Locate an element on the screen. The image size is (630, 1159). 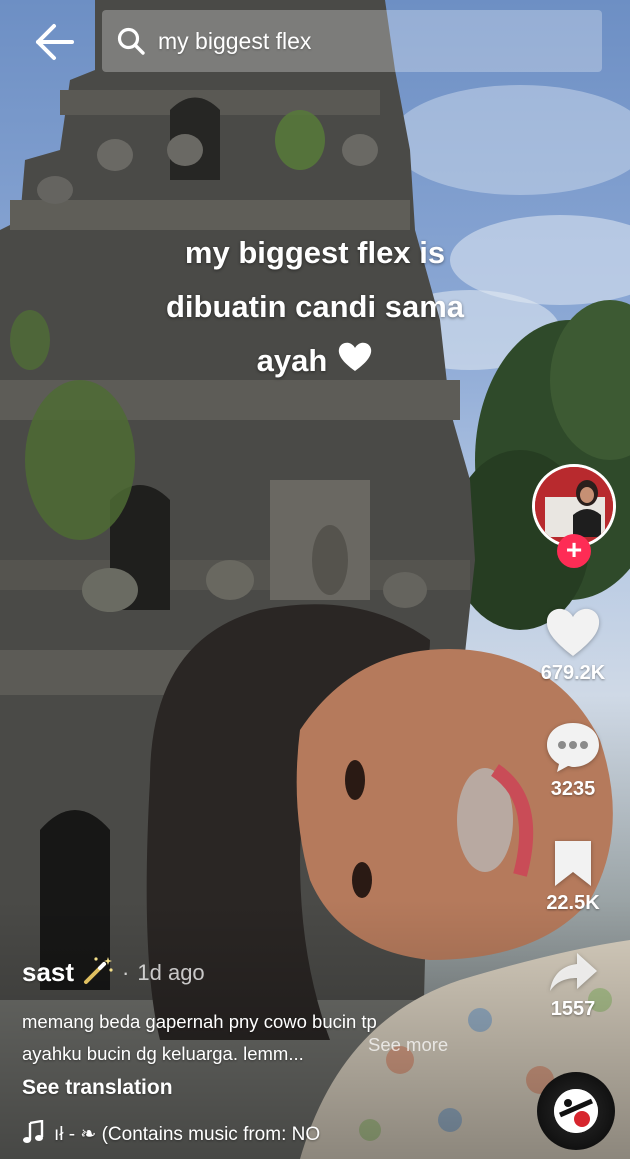
author-name: sast is located at coordinates (48, 972).